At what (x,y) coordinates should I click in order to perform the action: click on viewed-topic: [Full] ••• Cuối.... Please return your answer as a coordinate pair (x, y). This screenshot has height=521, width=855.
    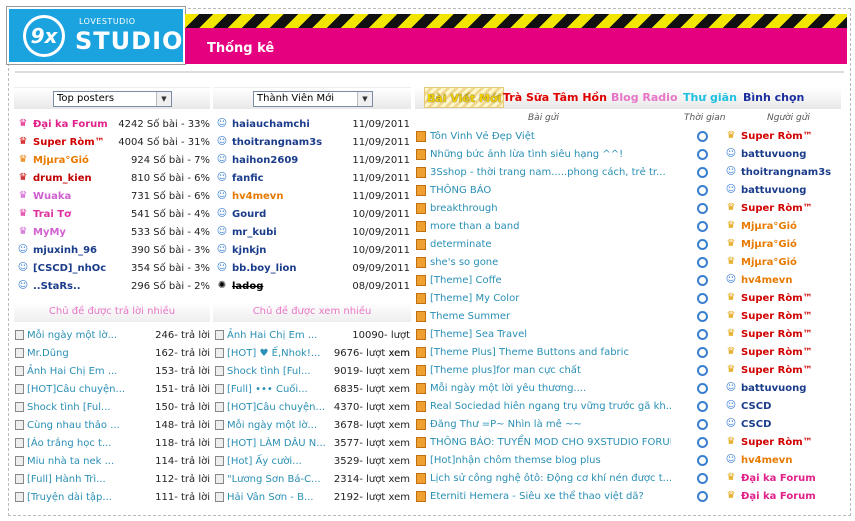
    Looking at the image, I should click on (267, 389).